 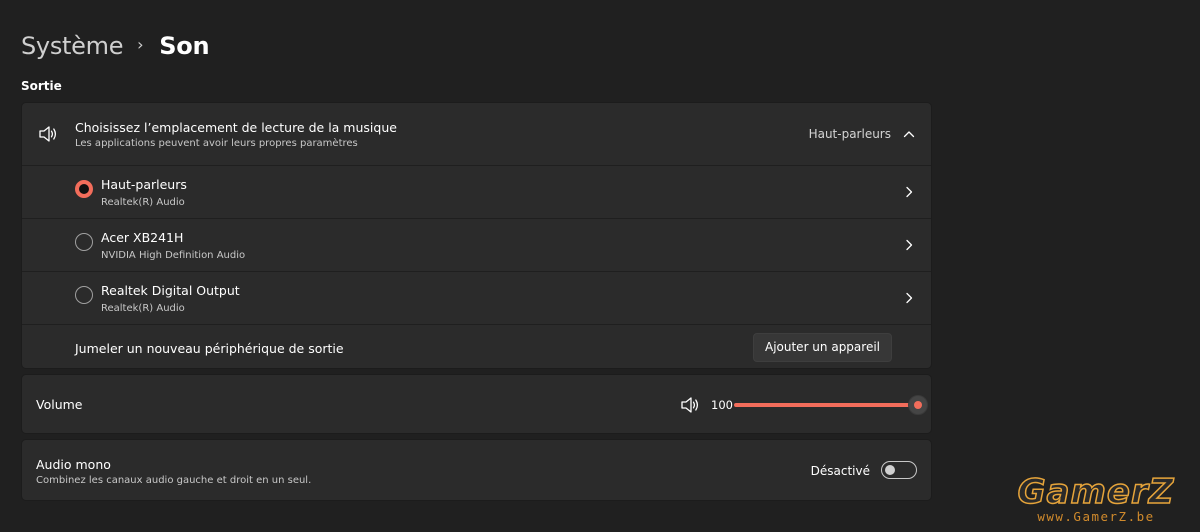 I want to click on mono-audio-state-label: Désactivé, so click(x=840, y=471).